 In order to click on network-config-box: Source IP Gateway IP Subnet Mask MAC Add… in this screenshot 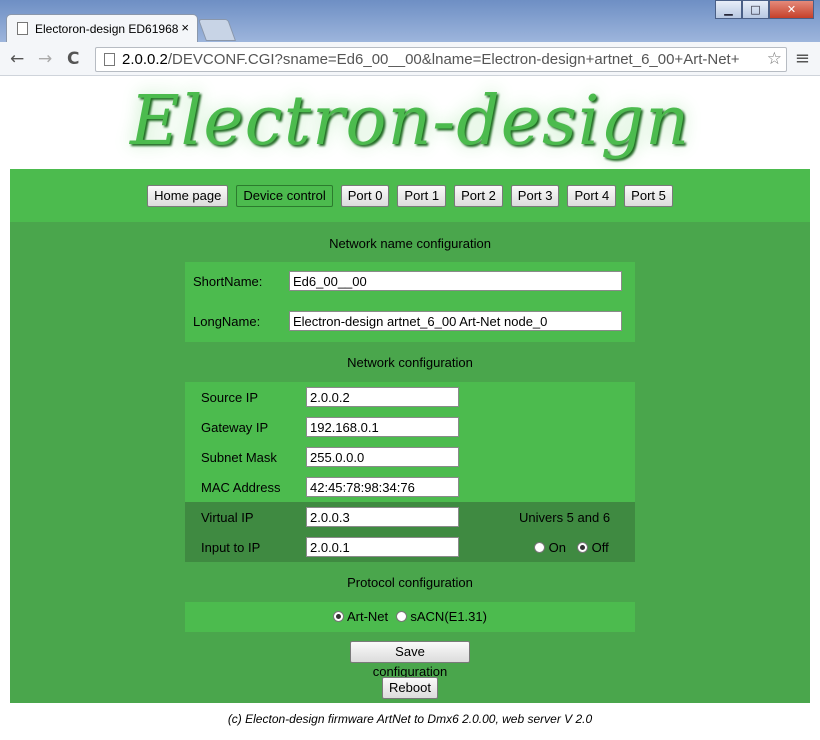, I will do `click(410, 442)`.